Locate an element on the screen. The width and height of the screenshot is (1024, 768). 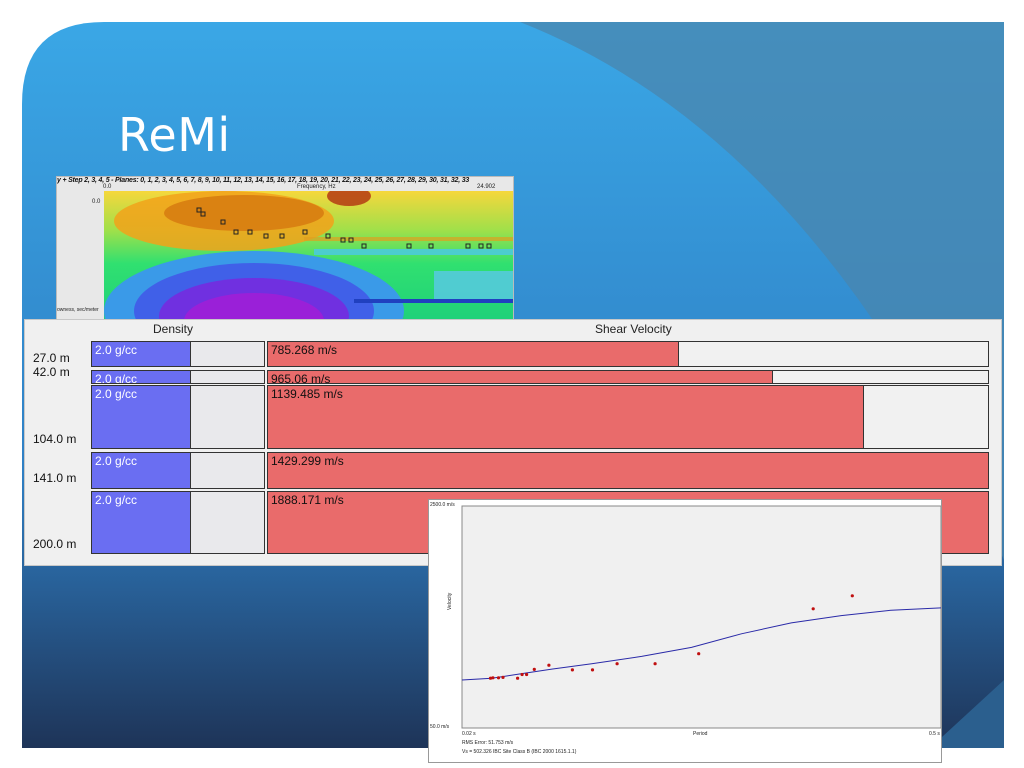
x-axis-left-label: 0.02 s is located at coordinates (469, 734).